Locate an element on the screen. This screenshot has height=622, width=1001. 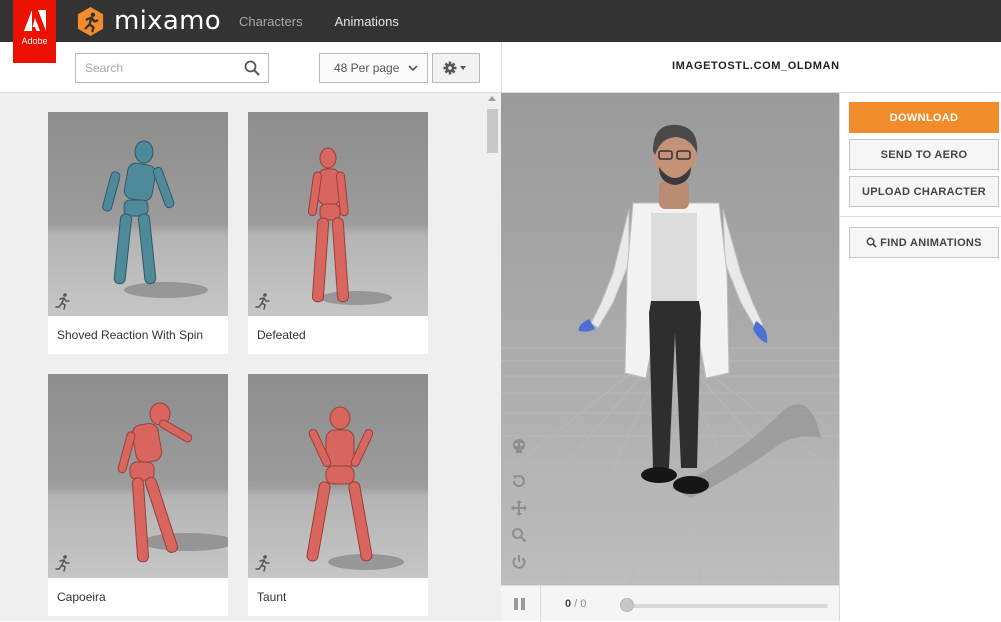
animation-label: Shoved Reaction With Spin is located at coordinates (130, 335).